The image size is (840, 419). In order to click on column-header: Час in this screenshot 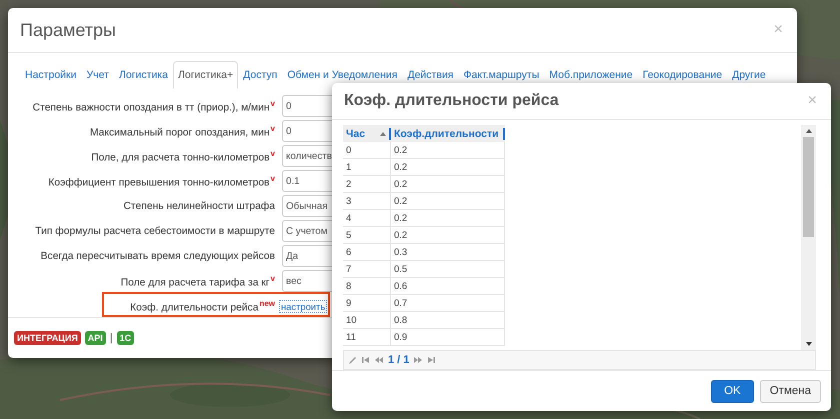, I will do `click(367, 134)`.